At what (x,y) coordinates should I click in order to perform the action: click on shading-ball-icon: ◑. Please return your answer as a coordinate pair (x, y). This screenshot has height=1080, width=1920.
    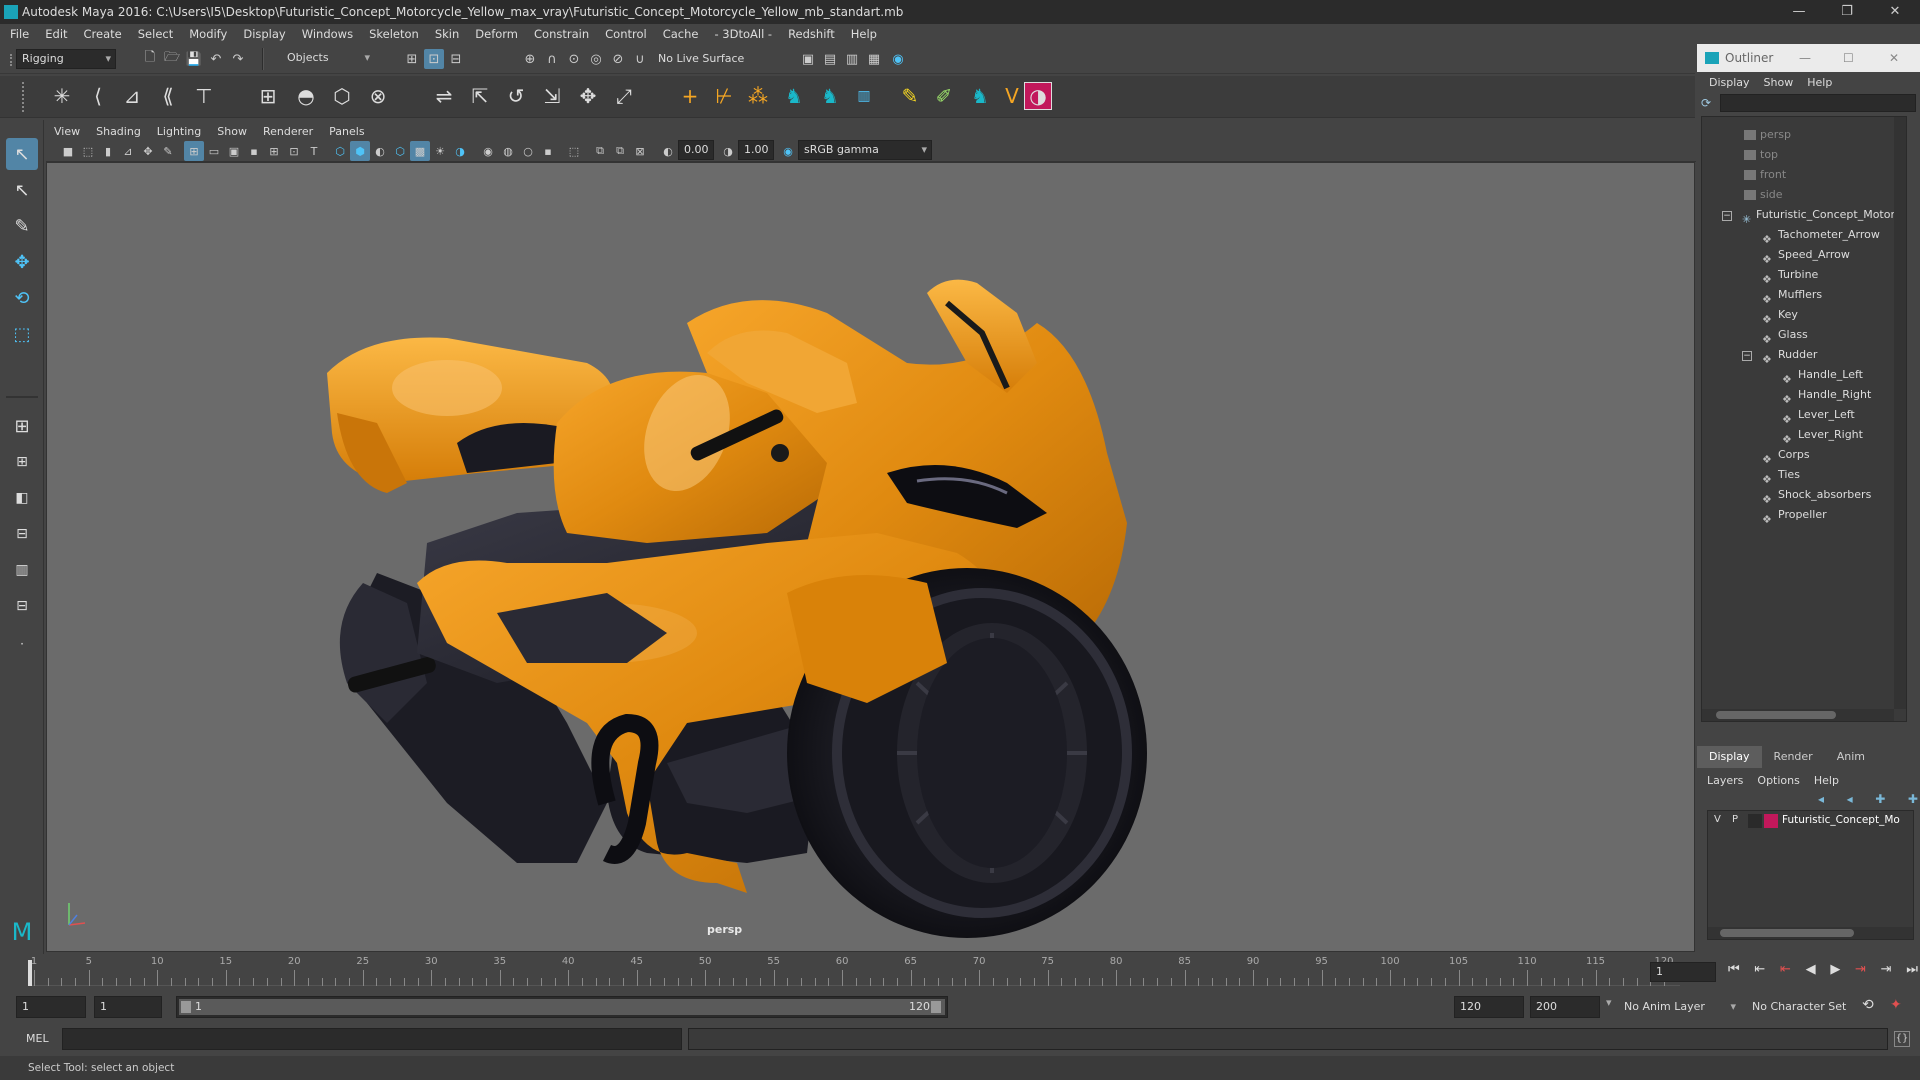
    Looking at the image, I should click on (1038, 96).